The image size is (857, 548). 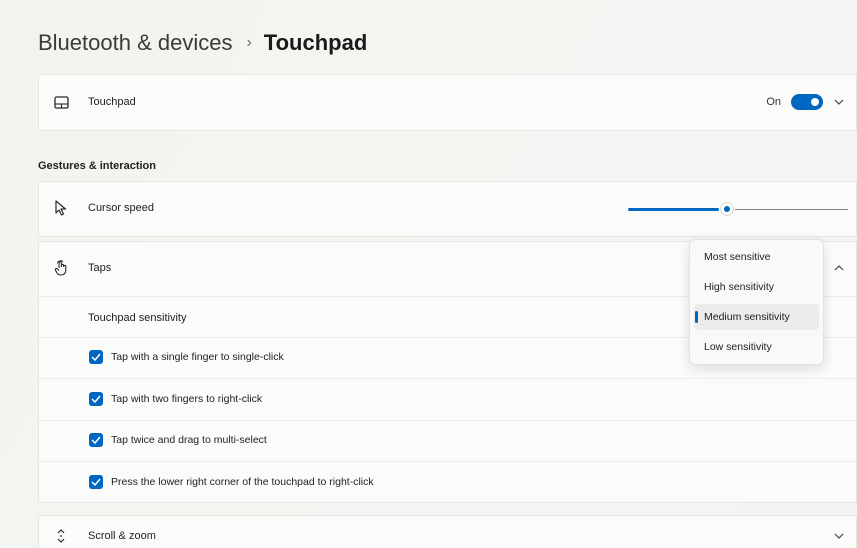 What do you see at coordinates (135, 43) in the screenshot?
I see `breadcrumb-parent-link: Bluetooth & devices` at bounding box center [135, 43].